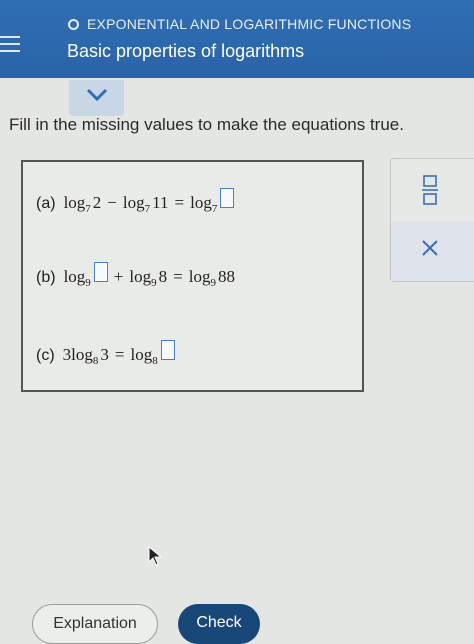 Image resolution: width=474 pixels, height=644 pixels. Describe the element at coordinates (46, 203) in the screenshot. I see `equation-label: (a)` at that location.